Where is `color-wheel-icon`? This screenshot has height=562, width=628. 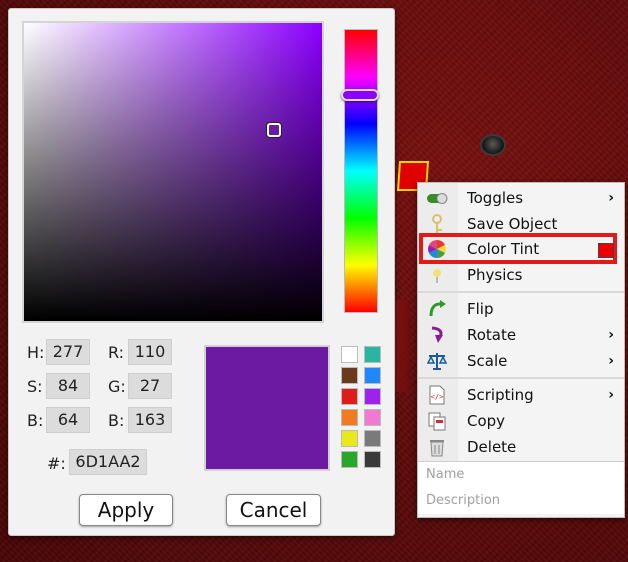
color-wheel-icon is located at coordinates (437, 249).